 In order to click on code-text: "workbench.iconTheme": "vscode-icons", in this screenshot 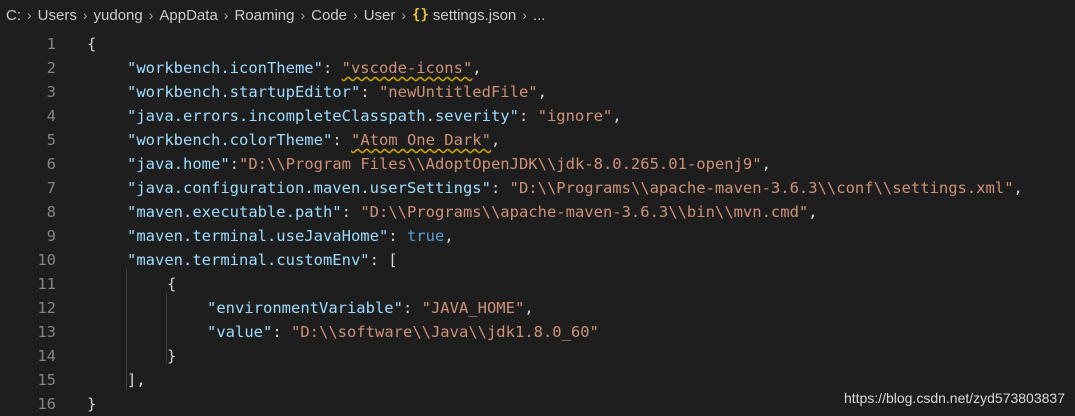, I will do `click(304, 68)`.